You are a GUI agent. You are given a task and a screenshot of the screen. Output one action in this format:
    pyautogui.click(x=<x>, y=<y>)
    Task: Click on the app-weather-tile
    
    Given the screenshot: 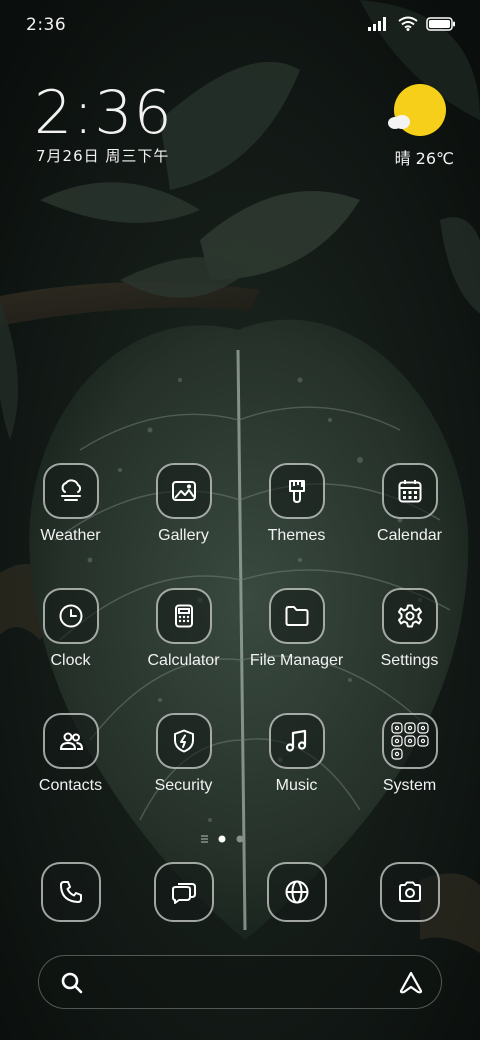 What is the action you would take?
    pyautogui.click(x=70, y=491)
    